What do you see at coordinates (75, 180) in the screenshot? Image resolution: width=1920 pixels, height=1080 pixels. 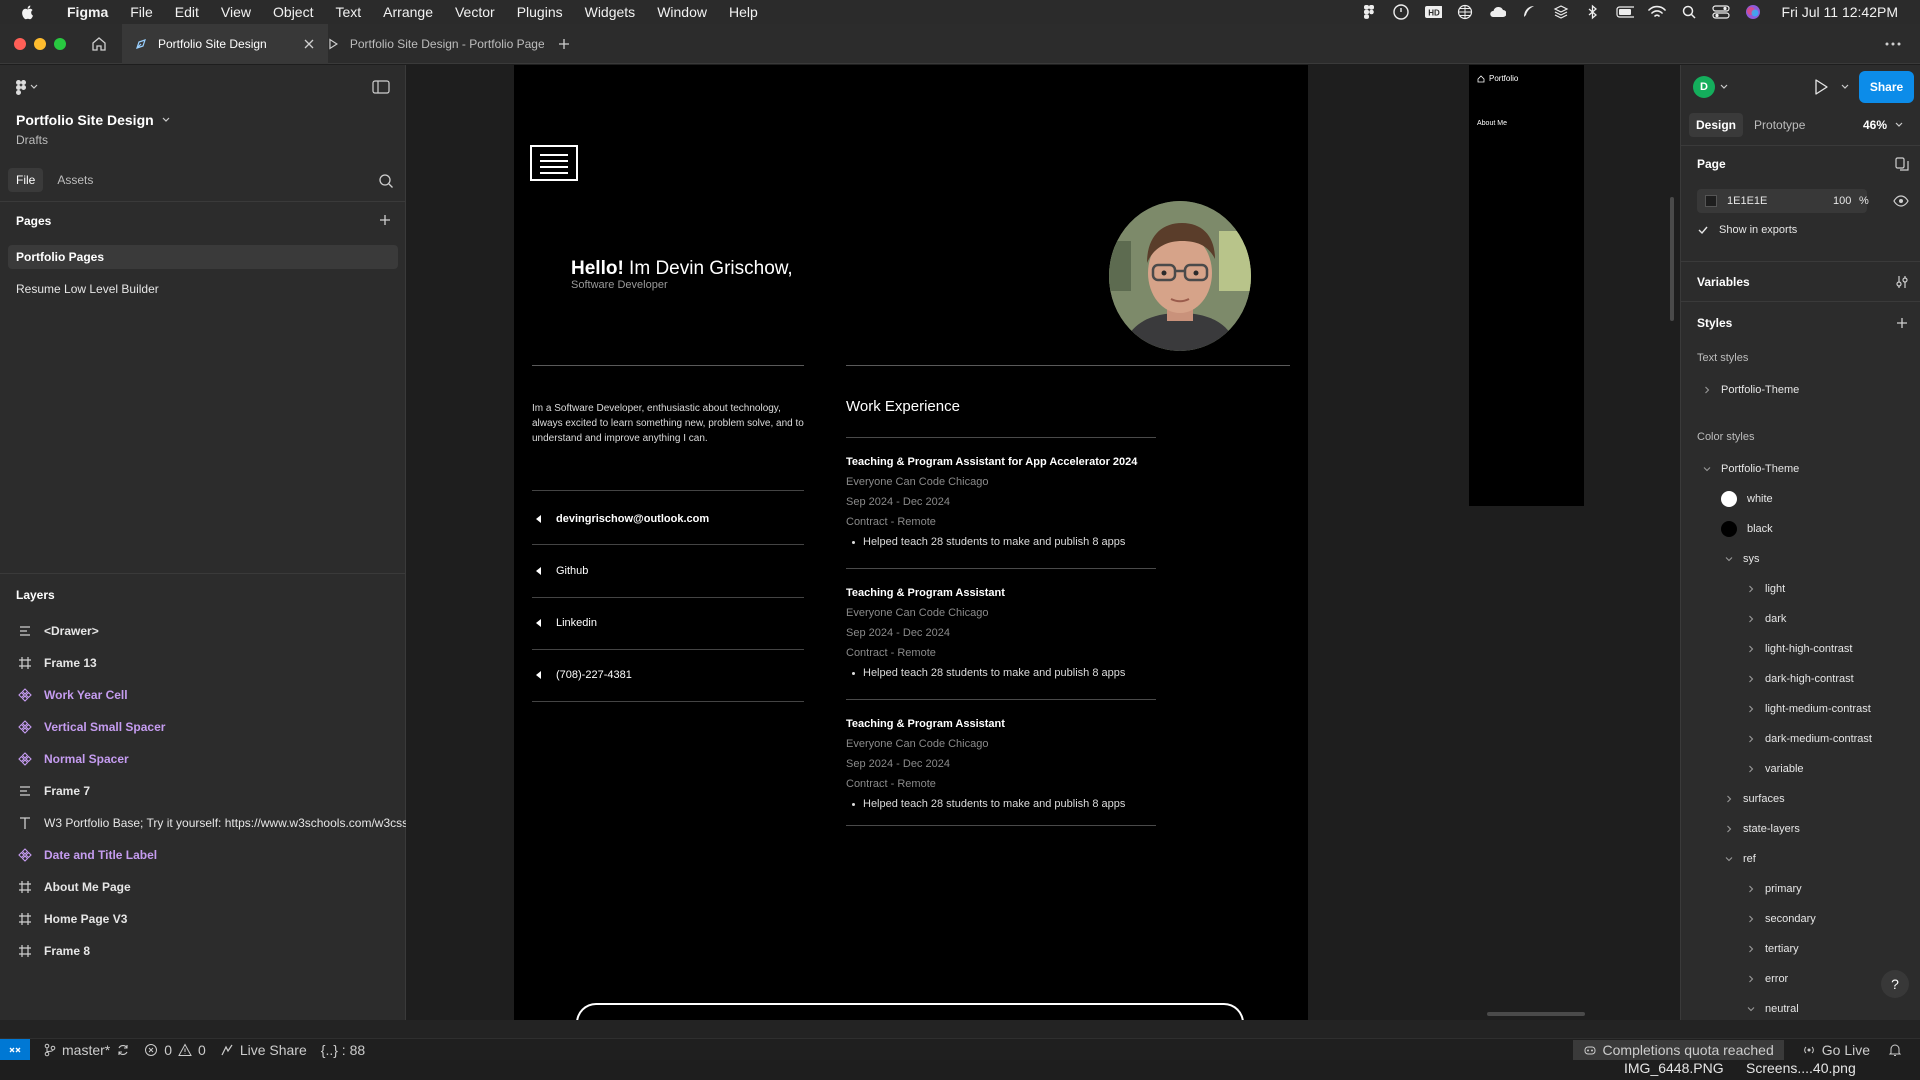 I see `tab-assets: Assets` at bounding box center [75, 180].